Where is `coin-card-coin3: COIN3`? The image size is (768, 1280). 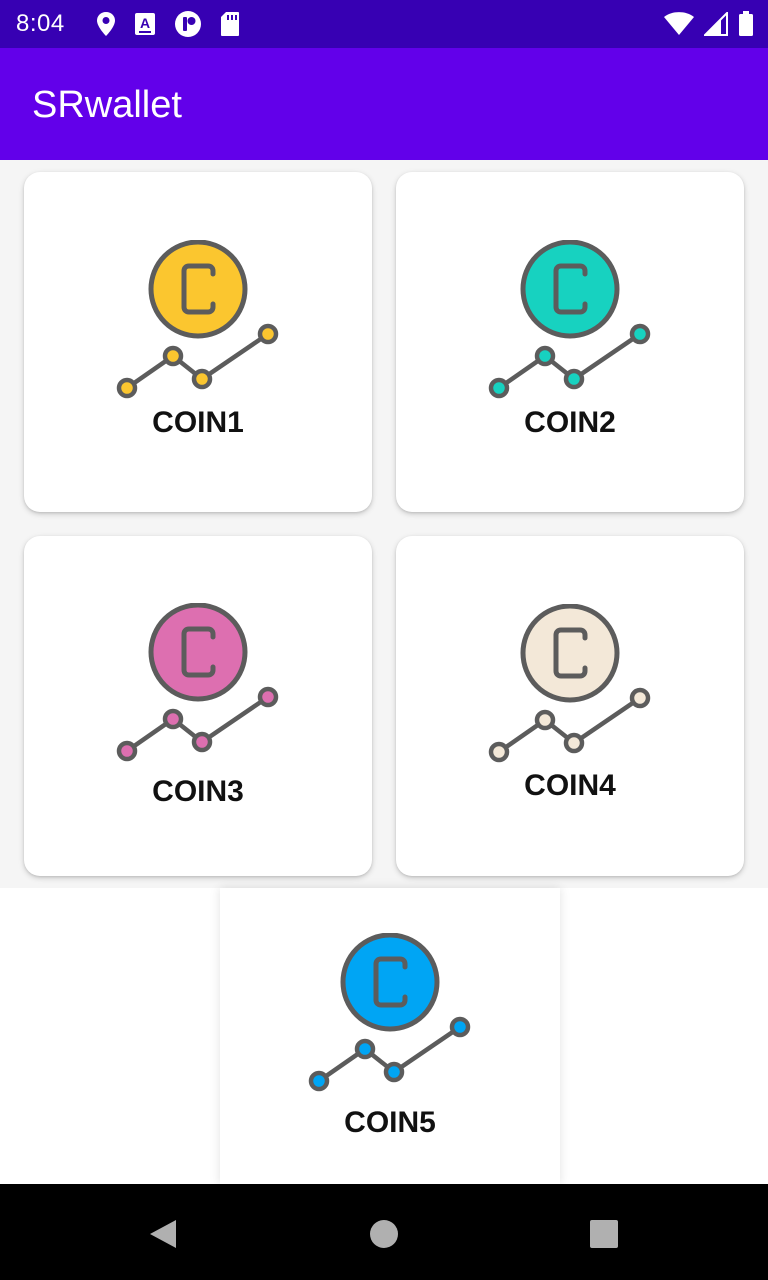
coin-card-coin3: COIN3 is located at coordinates (198, 706).